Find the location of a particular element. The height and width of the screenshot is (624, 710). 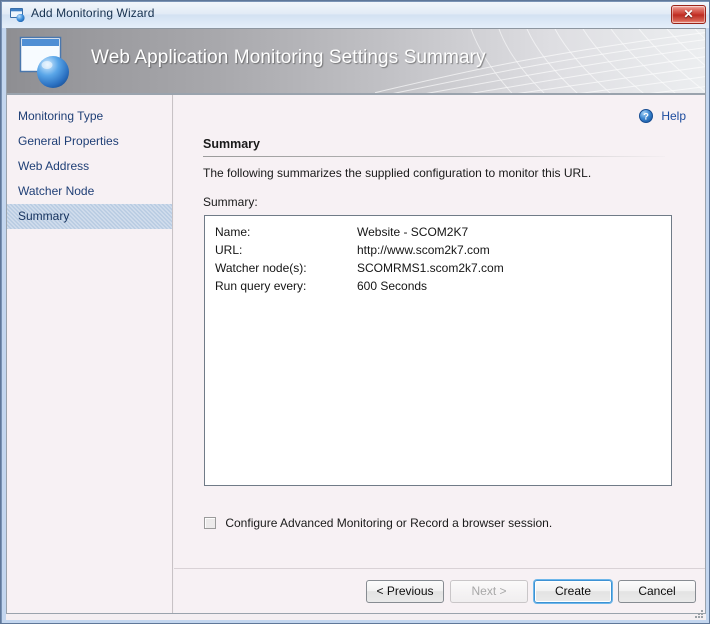

sidebar-item-web-address: Web Address is located at coordinates (89, 166).